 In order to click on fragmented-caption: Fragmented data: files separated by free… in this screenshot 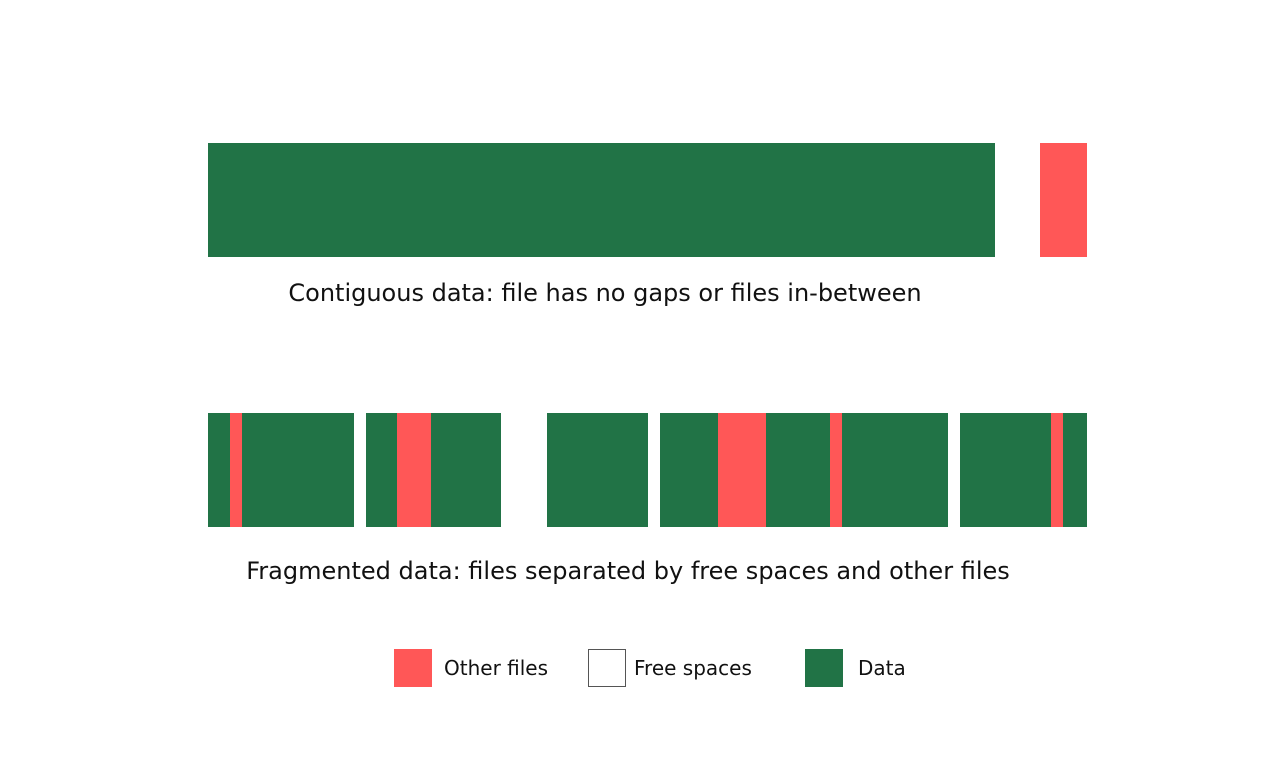, I will do `click(628, 571)`.